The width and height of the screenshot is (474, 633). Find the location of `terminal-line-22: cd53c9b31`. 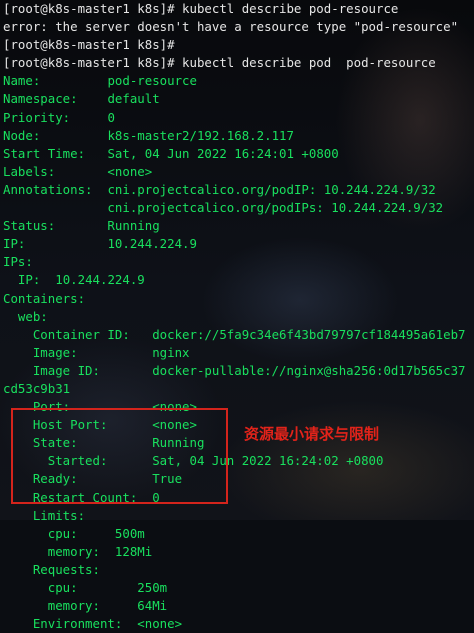

terminal-line-22: cd53c9b31 is located at coordinates (37, 388).